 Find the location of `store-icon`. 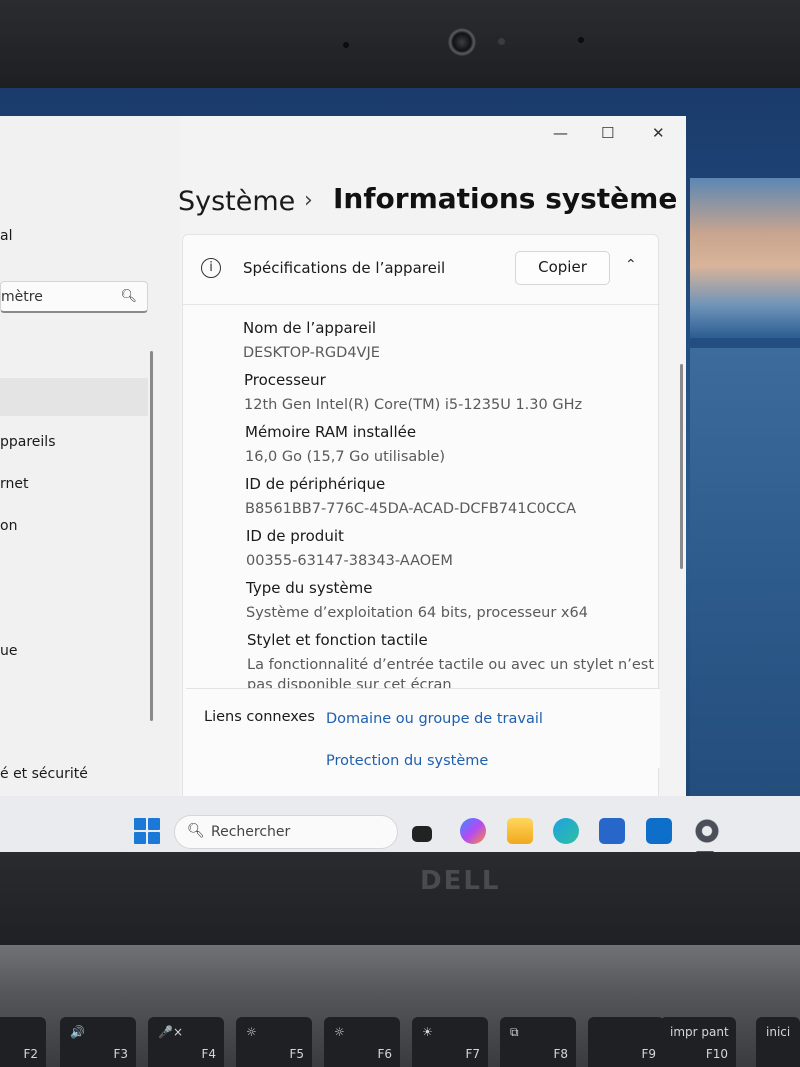

store-icon is located at coordinates (612, 831).